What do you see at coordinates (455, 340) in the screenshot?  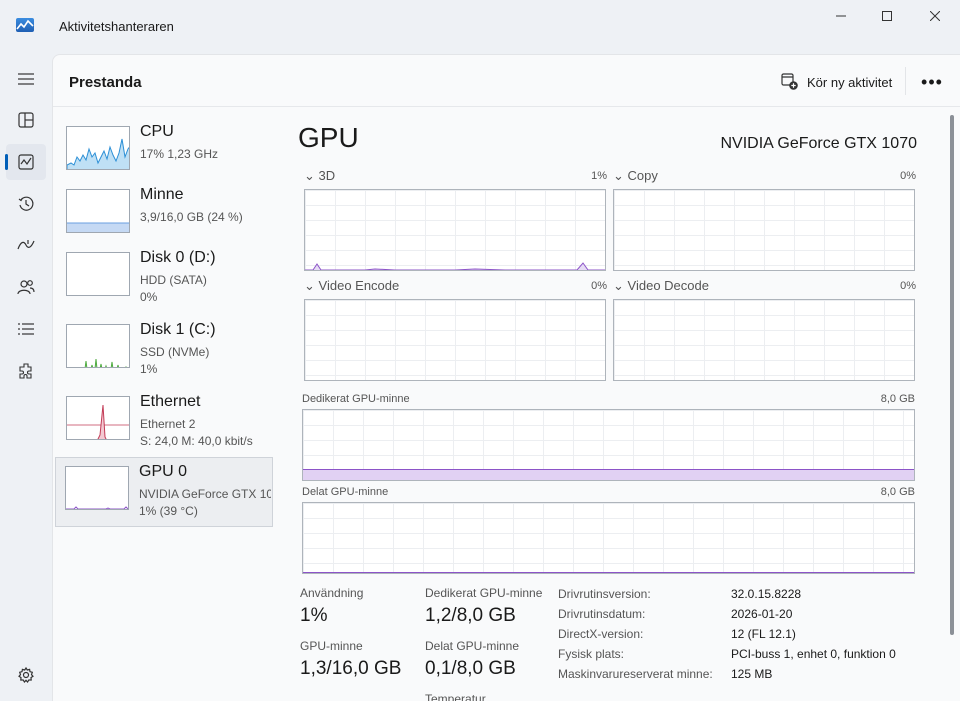 I see `engine-video-encode-graph` at bounding box center [455, 340].